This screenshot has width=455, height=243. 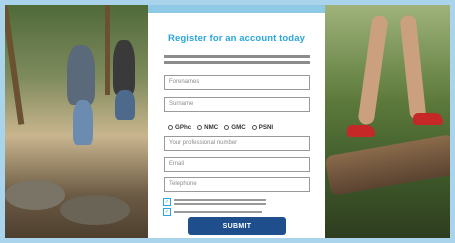 I want to click on surname-field: Surname, so click(x=237, y=104).